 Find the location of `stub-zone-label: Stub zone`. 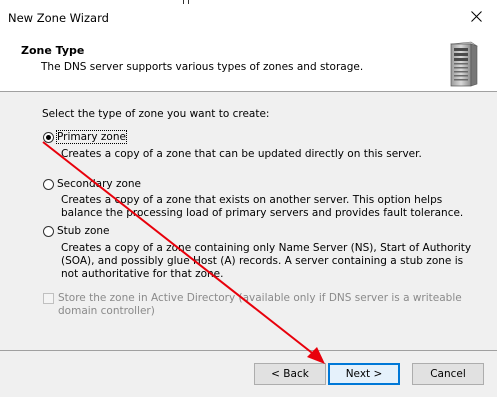

stub-zone-label: Stub zone is located at coordinates (83, 231).